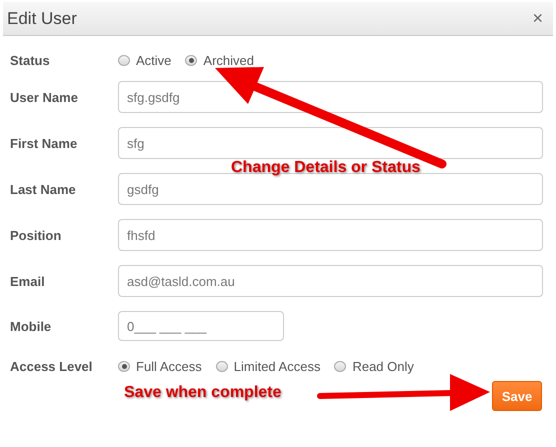  What do you see at coordinates (537, 18) in the screenshot?
I see `close-button: ×` at bounding box center [537, 18].